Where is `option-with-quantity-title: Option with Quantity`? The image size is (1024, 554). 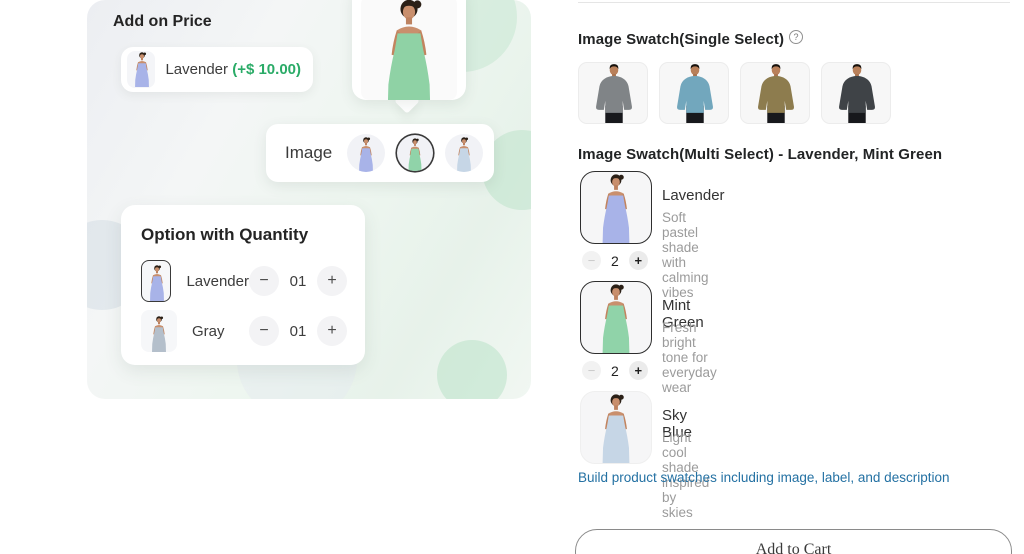
option-with-quantity-title: Option with Quantity is located at coordinates (225, 234).